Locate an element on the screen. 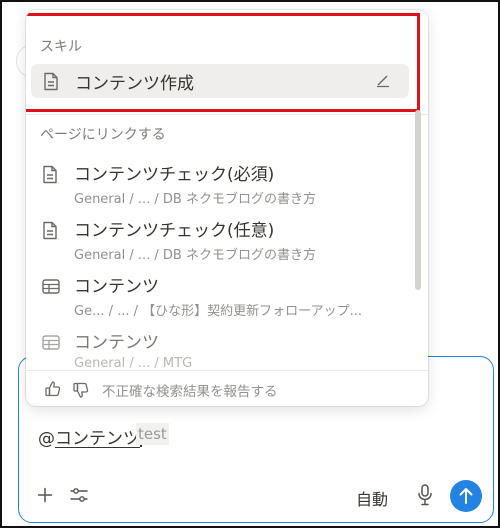  report-label: 不正確な検索結果を報告する is located at coordinates (190, 392).